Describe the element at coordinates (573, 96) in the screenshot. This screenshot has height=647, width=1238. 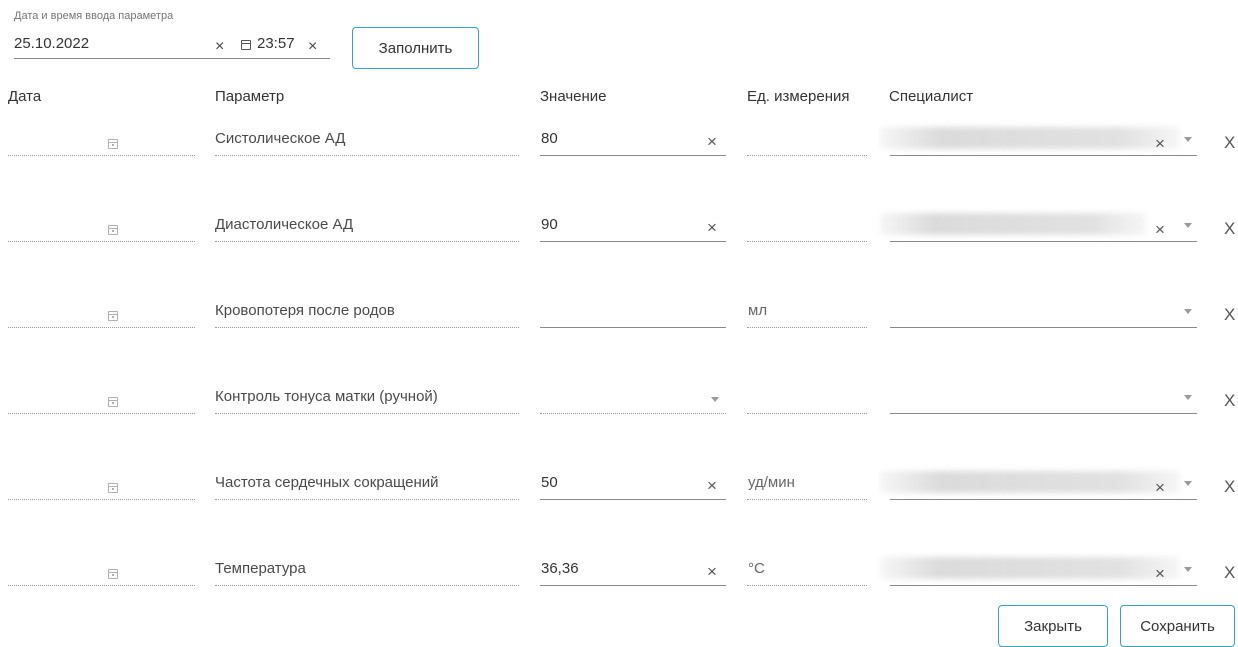
I see `column-header-value: Значение` at that location.